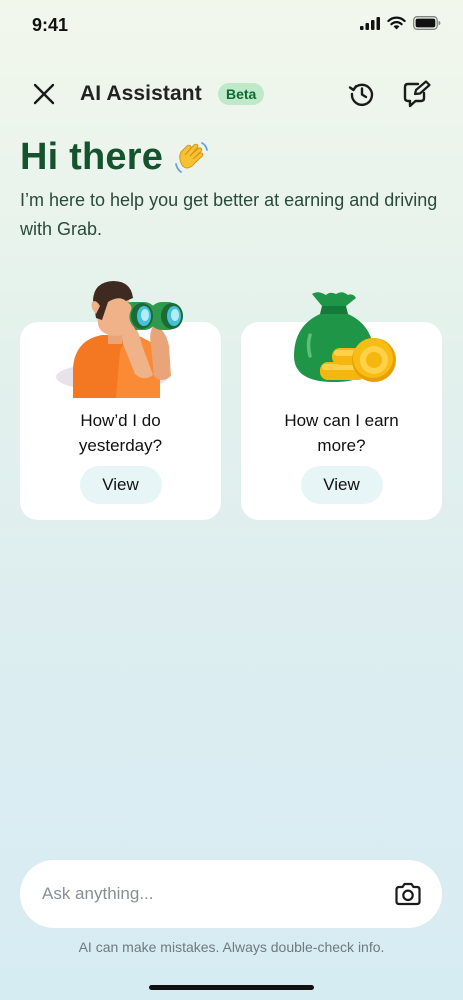 This screenshot has height=1000, width=463. I want to click on status-time: 9:41, so click(50, 25).